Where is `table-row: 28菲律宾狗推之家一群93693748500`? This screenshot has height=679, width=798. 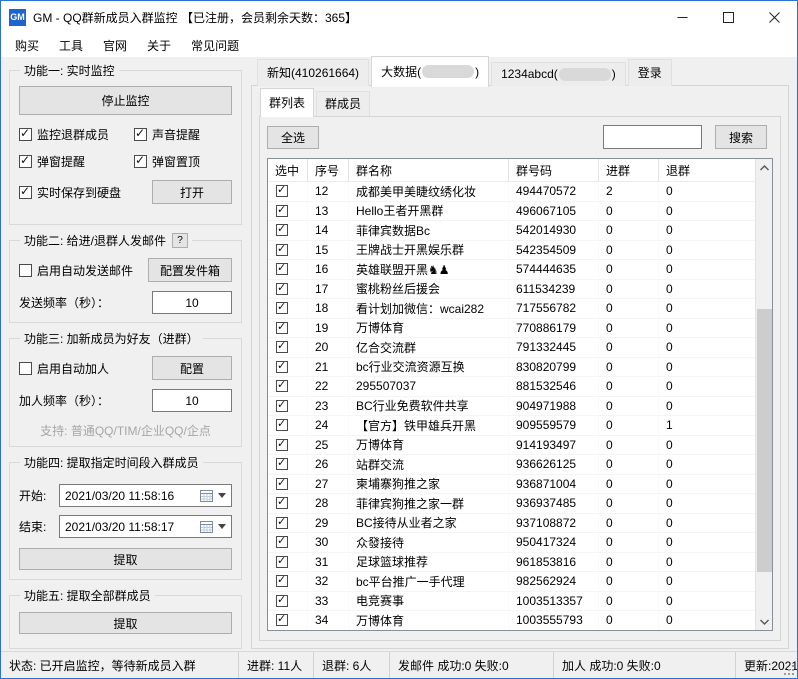 table-row: 28菲律宾狗推之家一群93693748500 is located at coordinates (511, 504).